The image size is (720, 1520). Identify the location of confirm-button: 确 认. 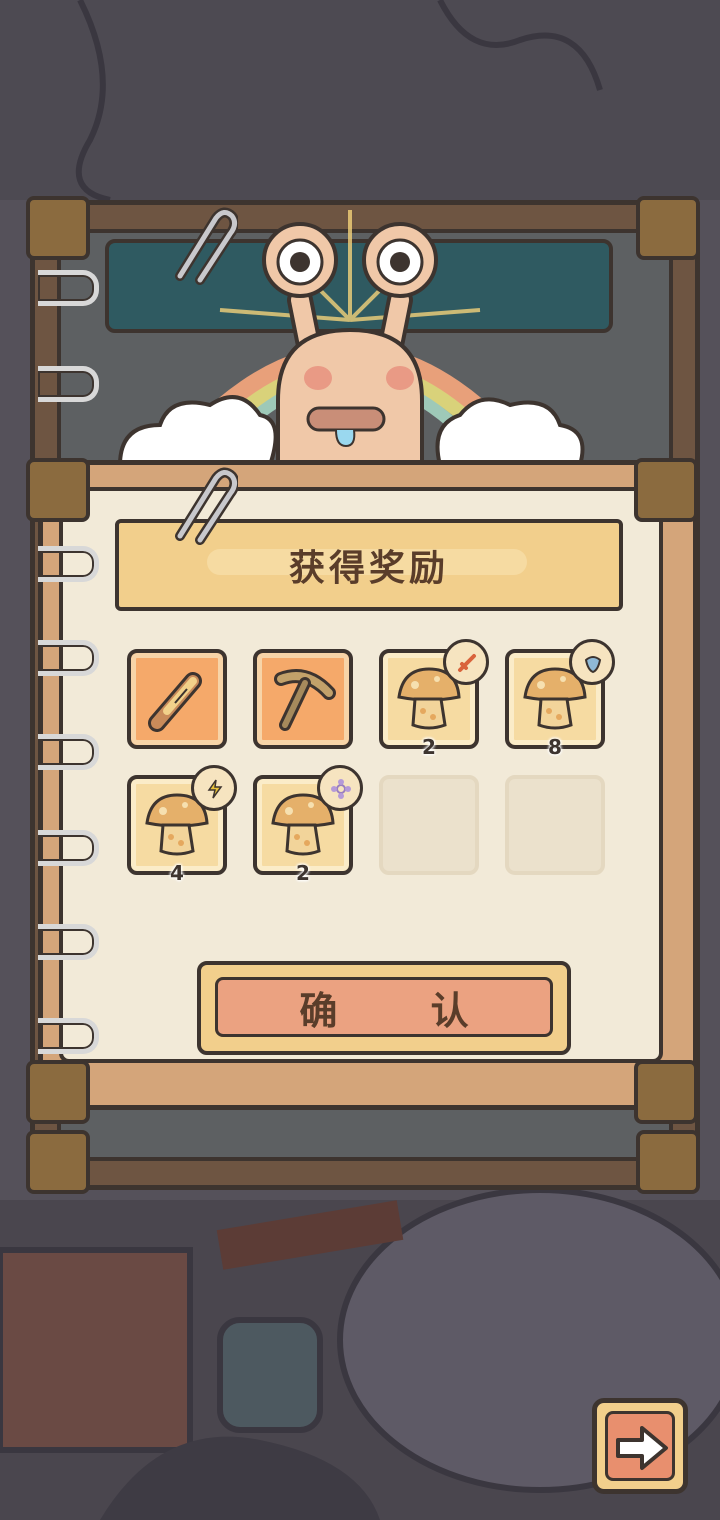
(384, 1008).